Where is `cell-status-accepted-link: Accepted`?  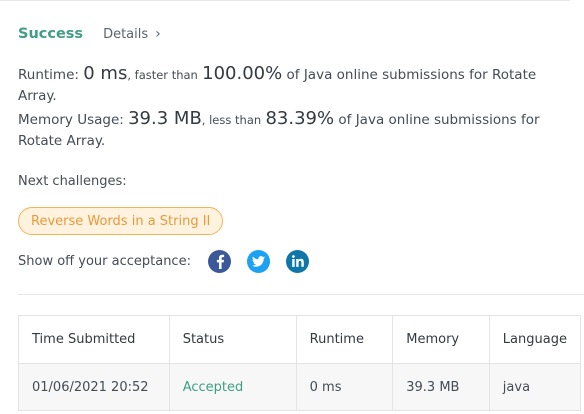 cell-status-accepted-link: Accepted is located at coordinates (232, 387).